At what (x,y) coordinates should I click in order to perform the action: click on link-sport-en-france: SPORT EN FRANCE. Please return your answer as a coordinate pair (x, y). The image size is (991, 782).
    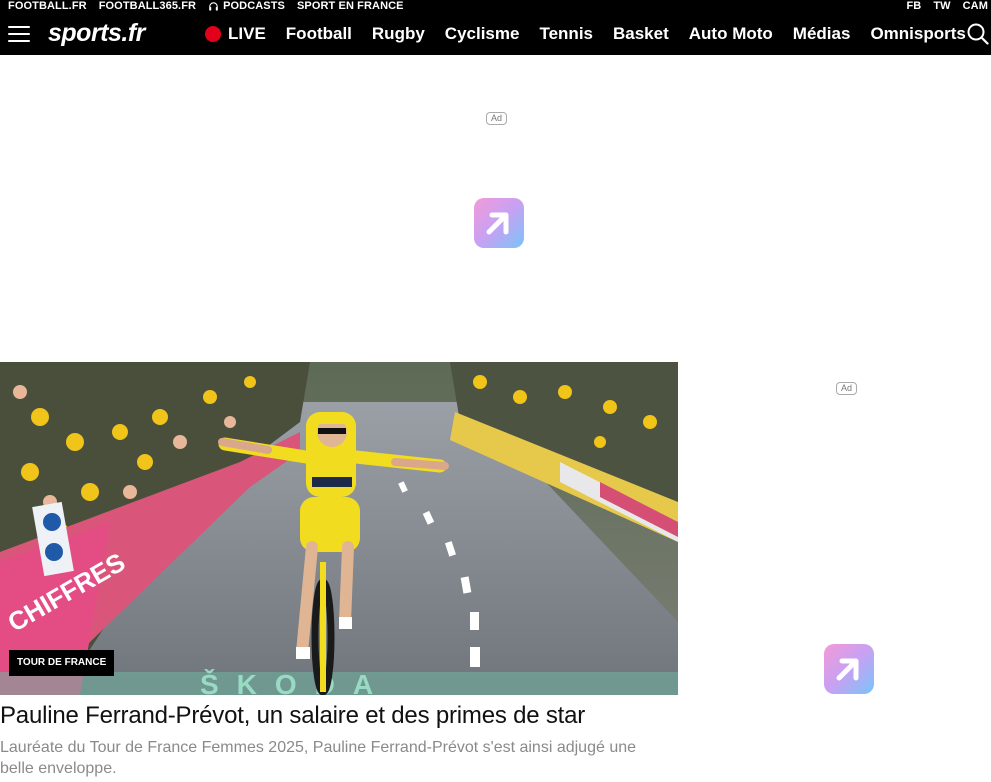
    Looking at the image, I should click on (350, 6).